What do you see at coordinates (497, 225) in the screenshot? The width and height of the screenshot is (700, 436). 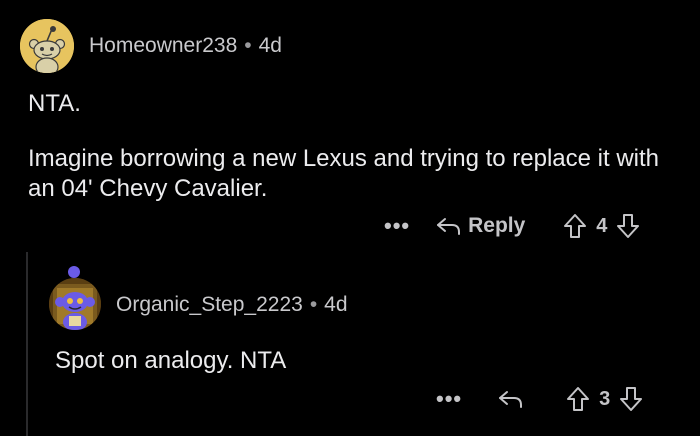 I see `reply-label: Reply` at bounding box center [497, 225].